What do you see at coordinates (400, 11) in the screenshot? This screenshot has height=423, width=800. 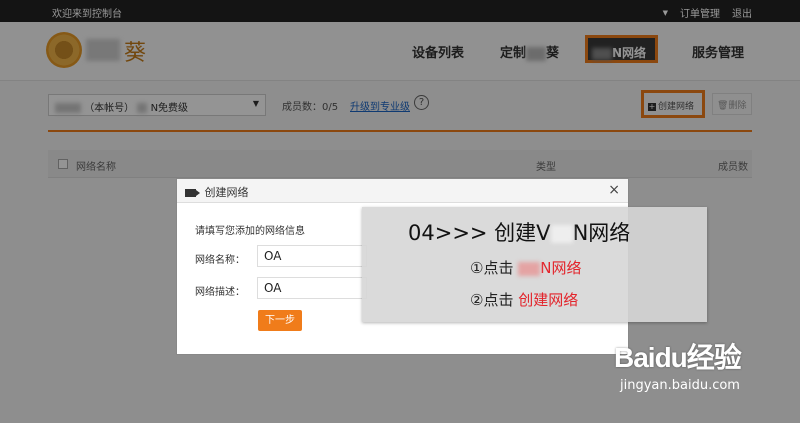 I see `top-bar: 欢迎来到控制台 ▼ 订单管理 退出` at bounding box center [400, 11].